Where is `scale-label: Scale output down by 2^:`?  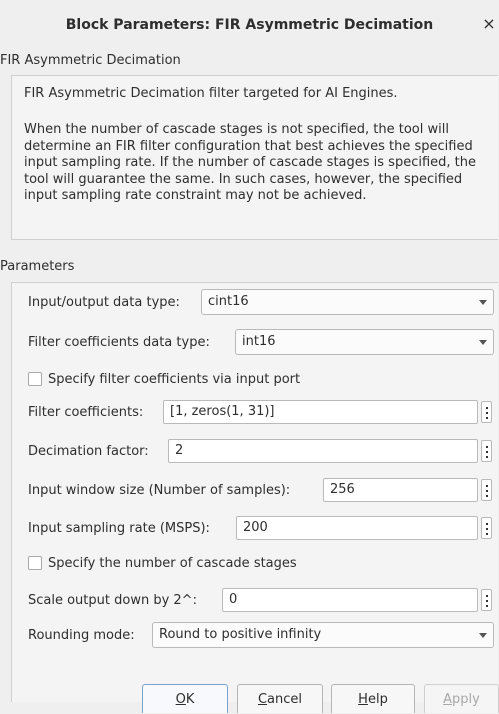 scale-label: Scale output down by 2^: is located at coordinates (112, 600).